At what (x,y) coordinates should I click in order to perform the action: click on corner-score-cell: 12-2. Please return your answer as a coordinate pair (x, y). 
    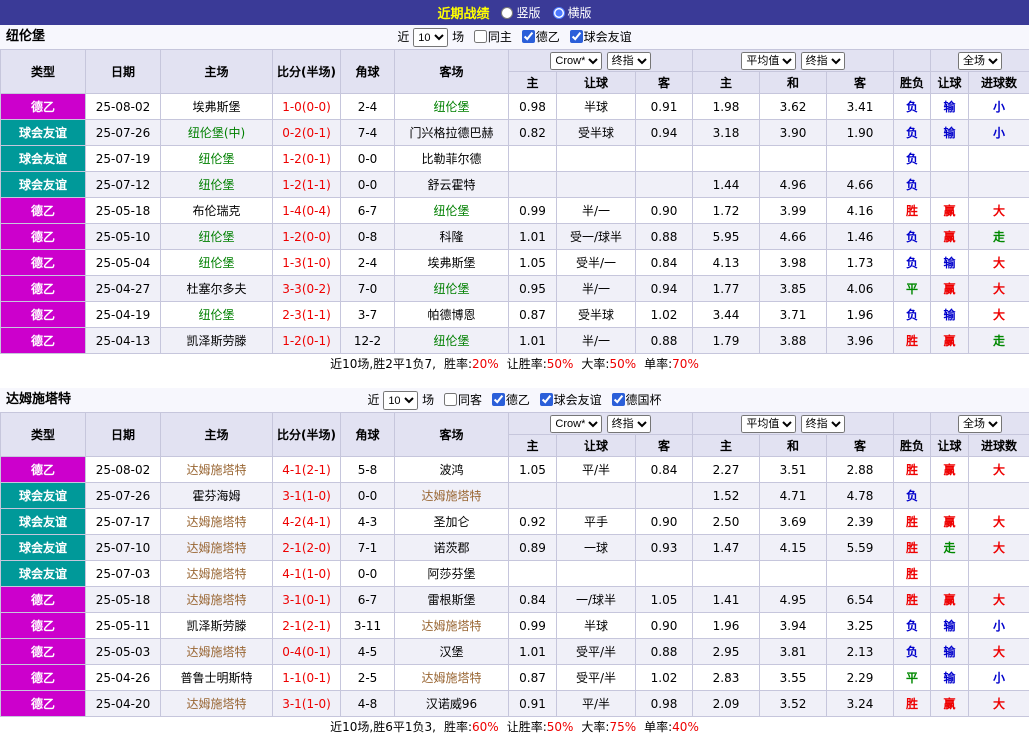
    Looking at the image, I should click on (368, 341).